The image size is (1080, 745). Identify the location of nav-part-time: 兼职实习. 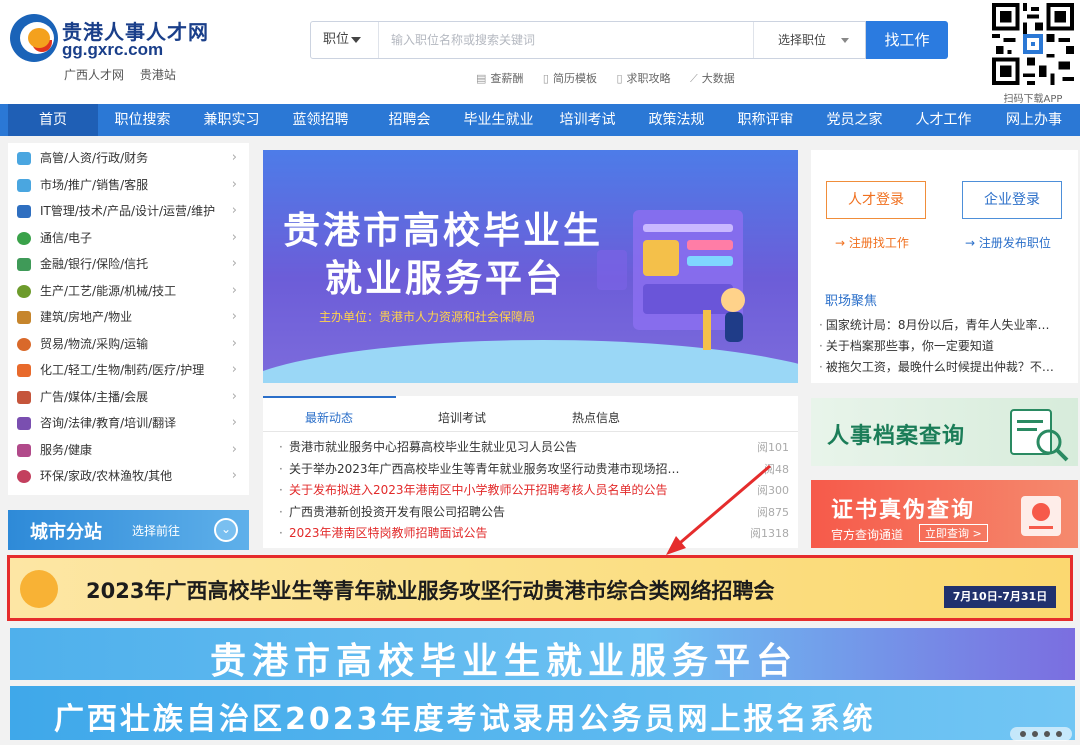
(231, 120).